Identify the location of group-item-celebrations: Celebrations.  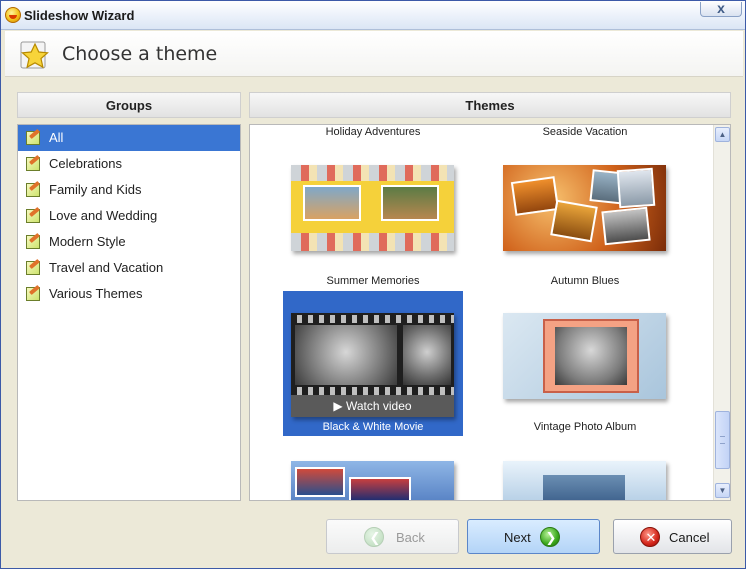
(129, 164).